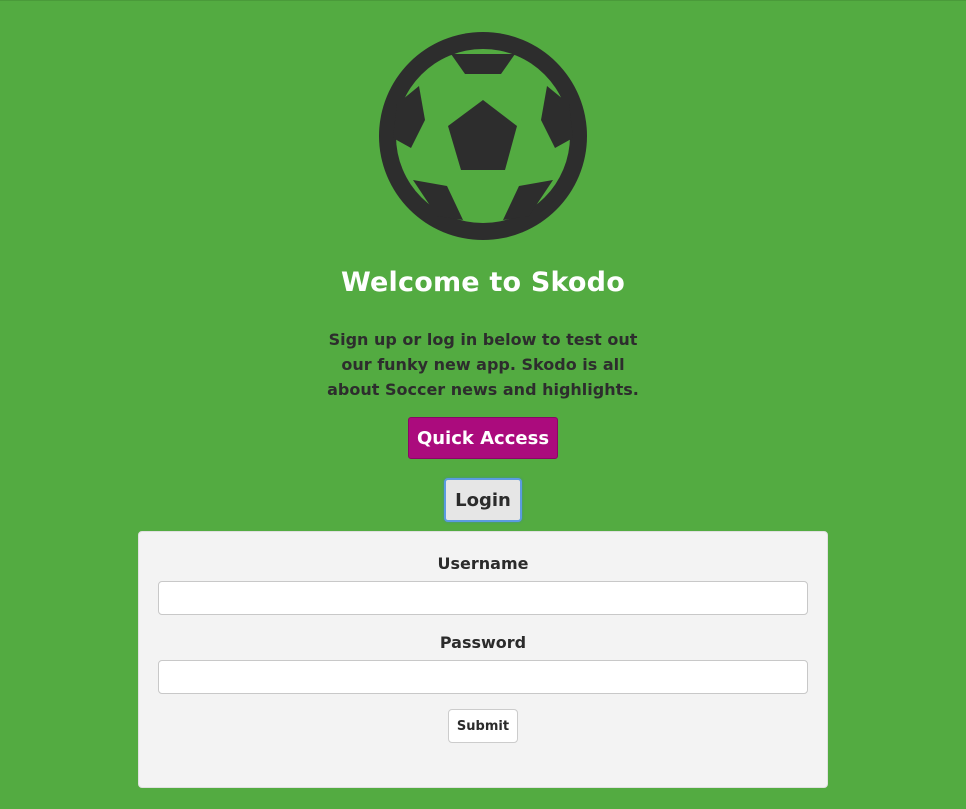 This screenshot has width=966, height=809. I want to click on submit-button: Submit, so click(483, 726).